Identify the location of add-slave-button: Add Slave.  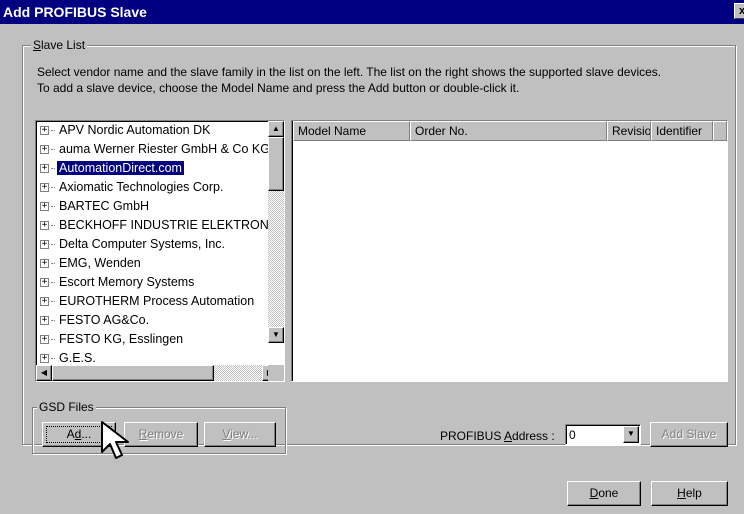
(689, 434).